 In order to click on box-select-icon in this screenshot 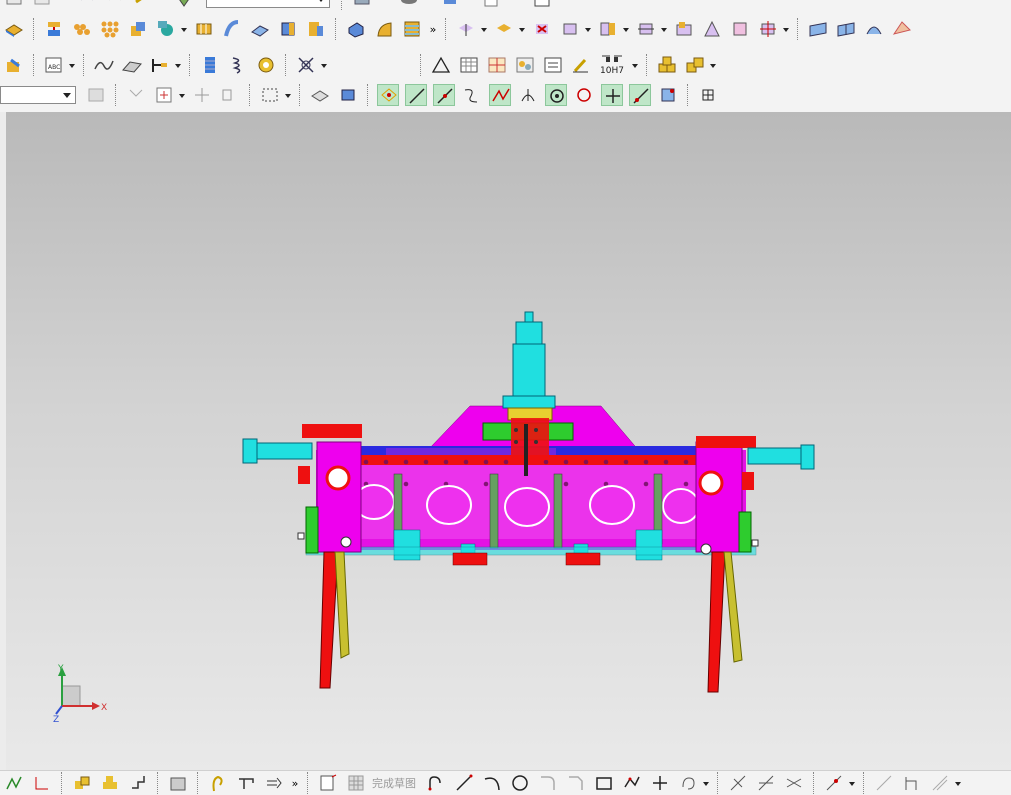, I will do `click(230, 95)`.